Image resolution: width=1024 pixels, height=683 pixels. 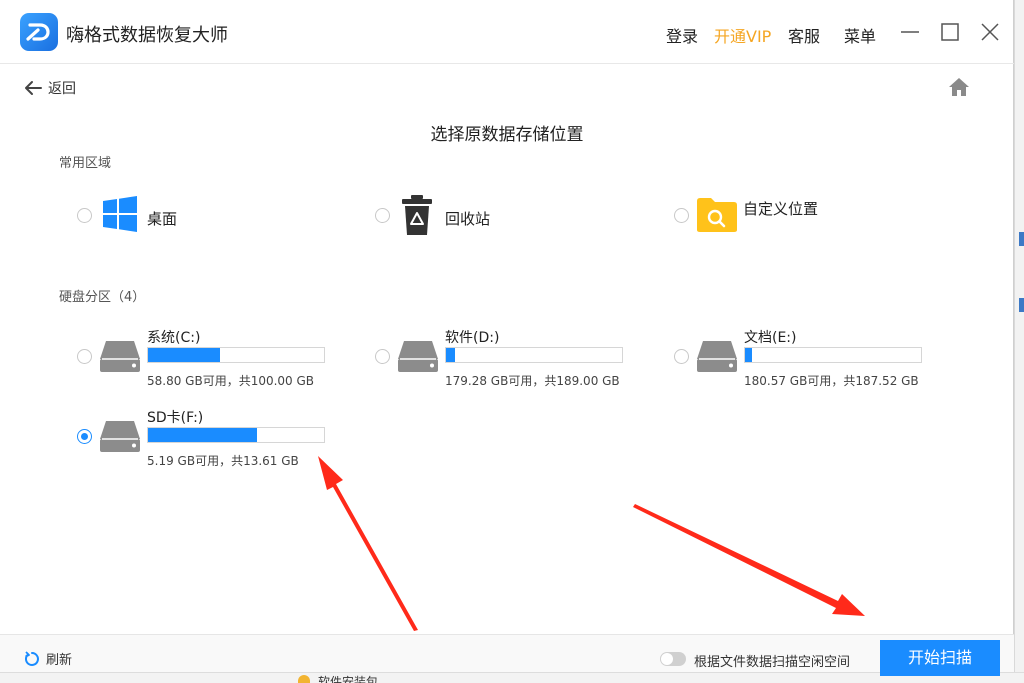 I want to click on back-label: 返回, so click(x=62, y=89).